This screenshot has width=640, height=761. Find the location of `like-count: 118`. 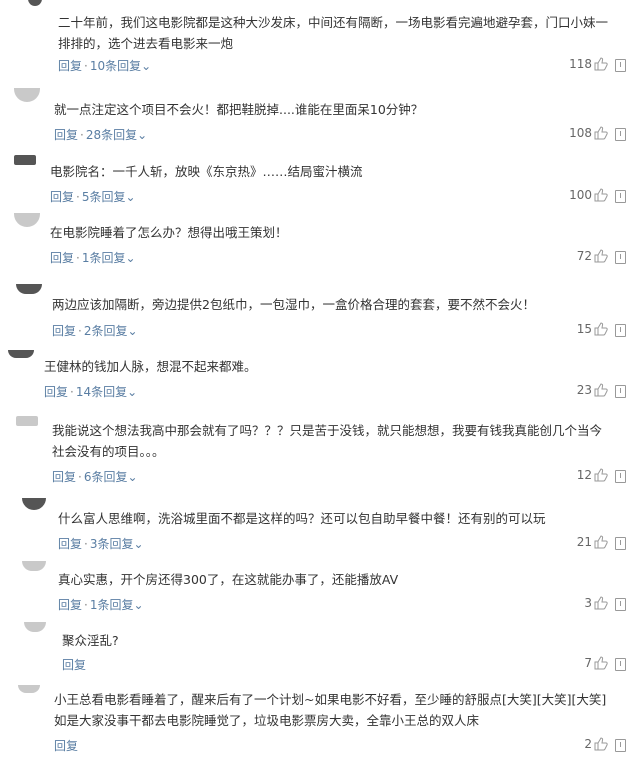

like-count: 118 is located at coordinates (580, 64).